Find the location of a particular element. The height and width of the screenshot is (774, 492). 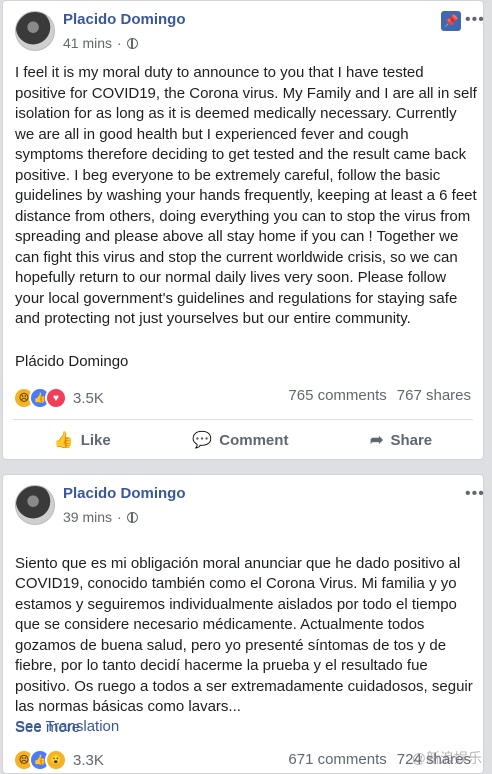

divider is located at coordinates (243, 419).